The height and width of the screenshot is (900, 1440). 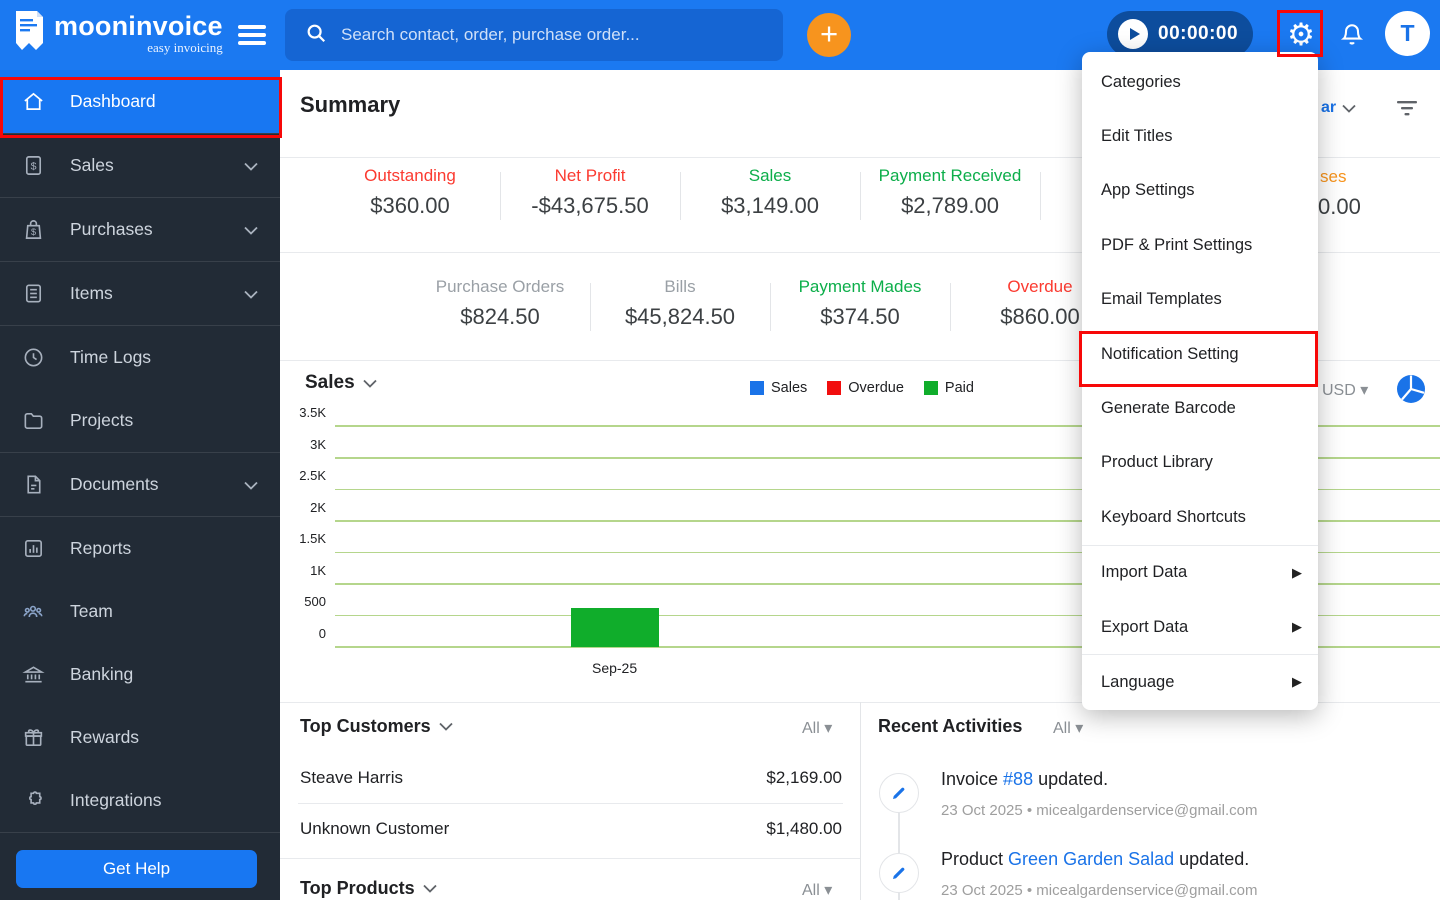 I want to click on clock-icon, so click(x=33, y=358).